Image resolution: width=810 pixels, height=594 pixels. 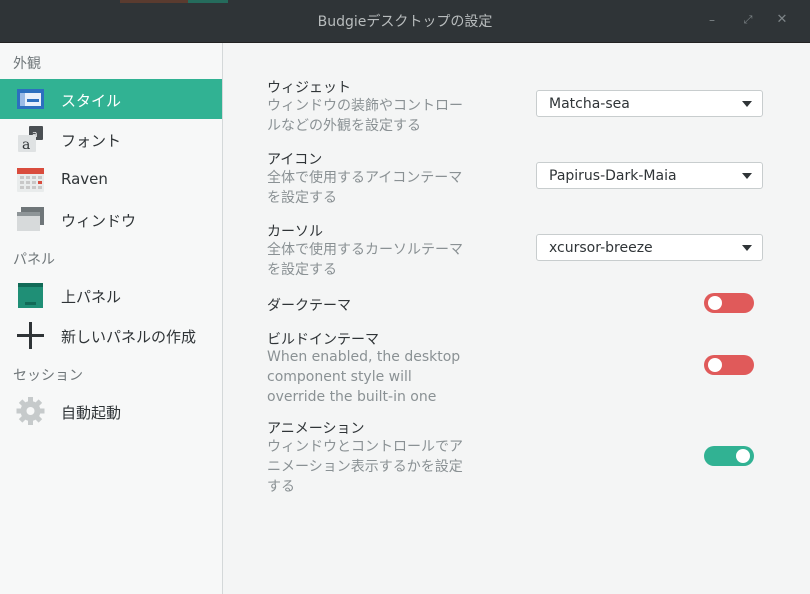 I want to click on gear-icon, so click(x=30, y=411).